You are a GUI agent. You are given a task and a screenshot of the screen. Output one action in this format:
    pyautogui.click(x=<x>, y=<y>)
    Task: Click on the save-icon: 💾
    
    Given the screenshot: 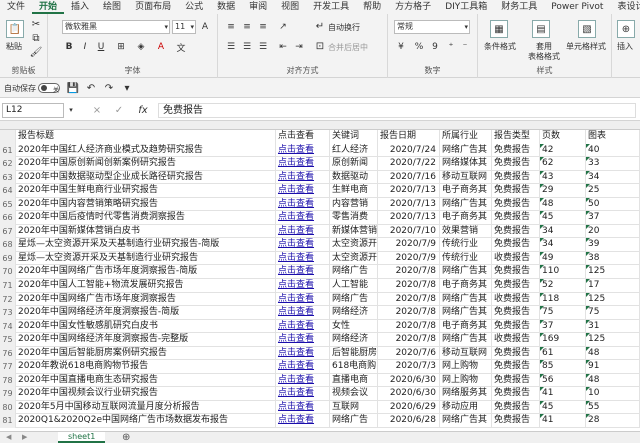 What is the action you would take?
    pyautogui.click(x=73, y=88)
    